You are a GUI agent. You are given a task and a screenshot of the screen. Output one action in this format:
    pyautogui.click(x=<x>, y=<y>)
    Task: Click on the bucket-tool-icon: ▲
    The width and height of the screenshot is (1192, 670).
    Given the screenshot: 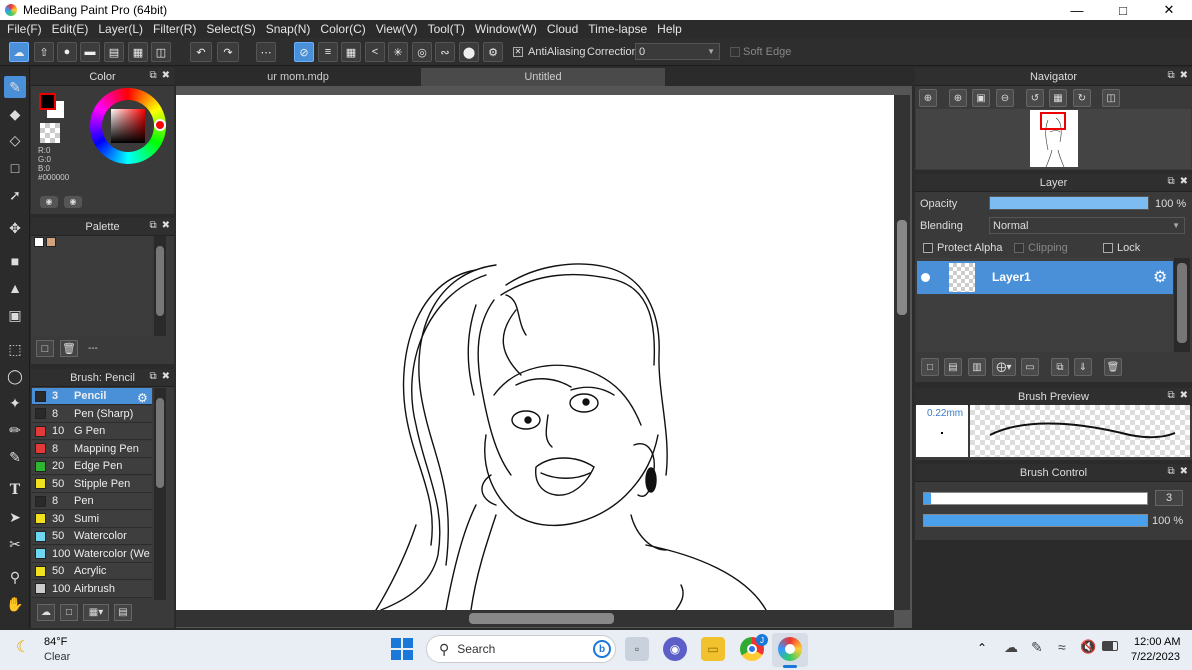 What is the action you would take?
    pyautogui.click(x=15, y=288)
    